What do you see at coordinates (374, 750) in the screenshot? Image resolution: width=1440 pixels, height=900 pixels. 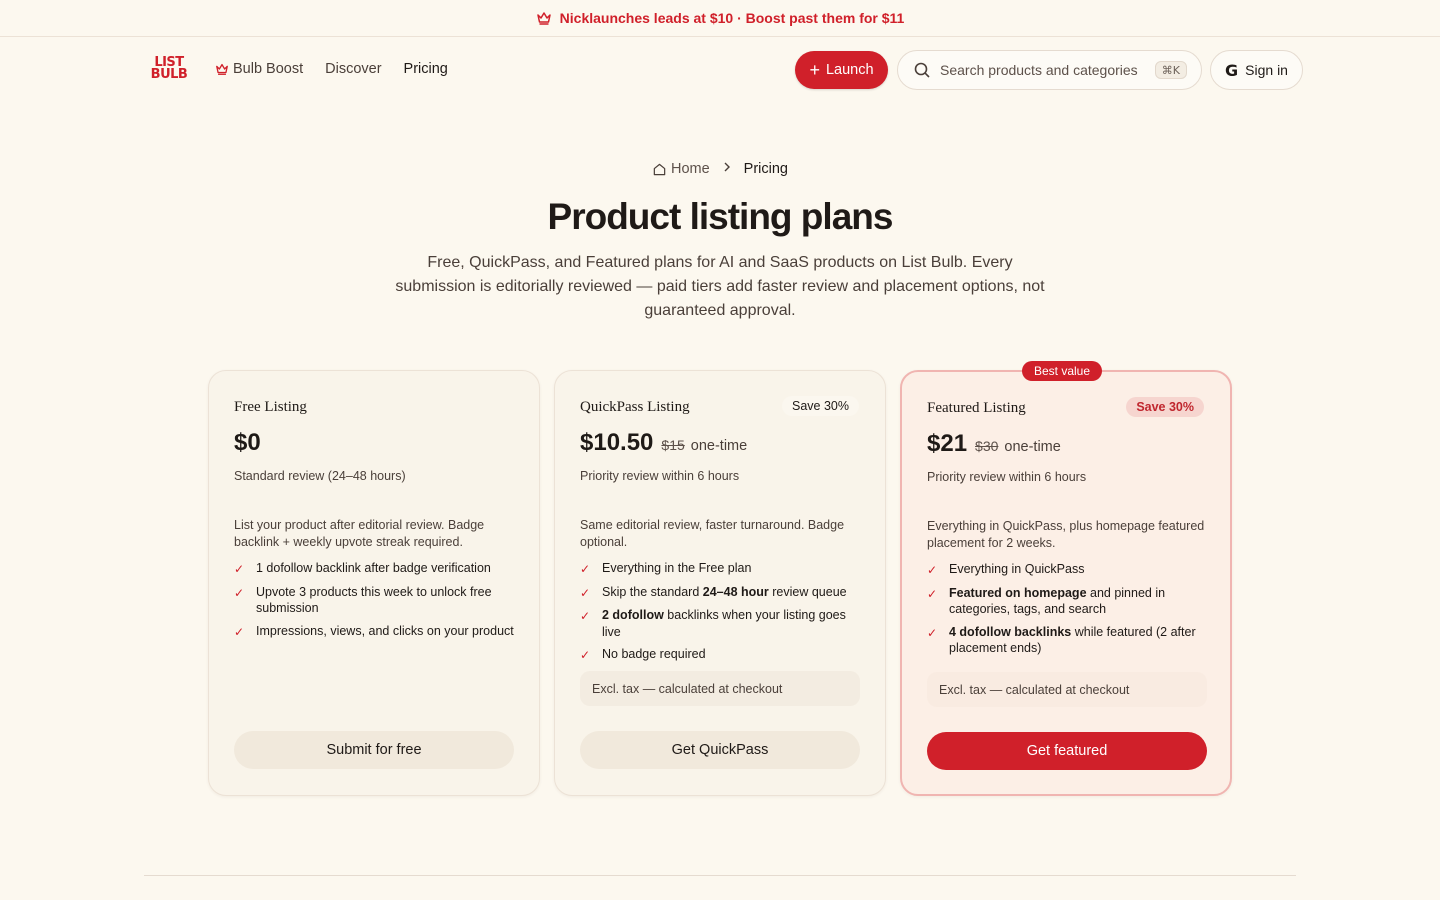 I see `submit-for-free-button: Submit for free` at bounding box center [374, 750].